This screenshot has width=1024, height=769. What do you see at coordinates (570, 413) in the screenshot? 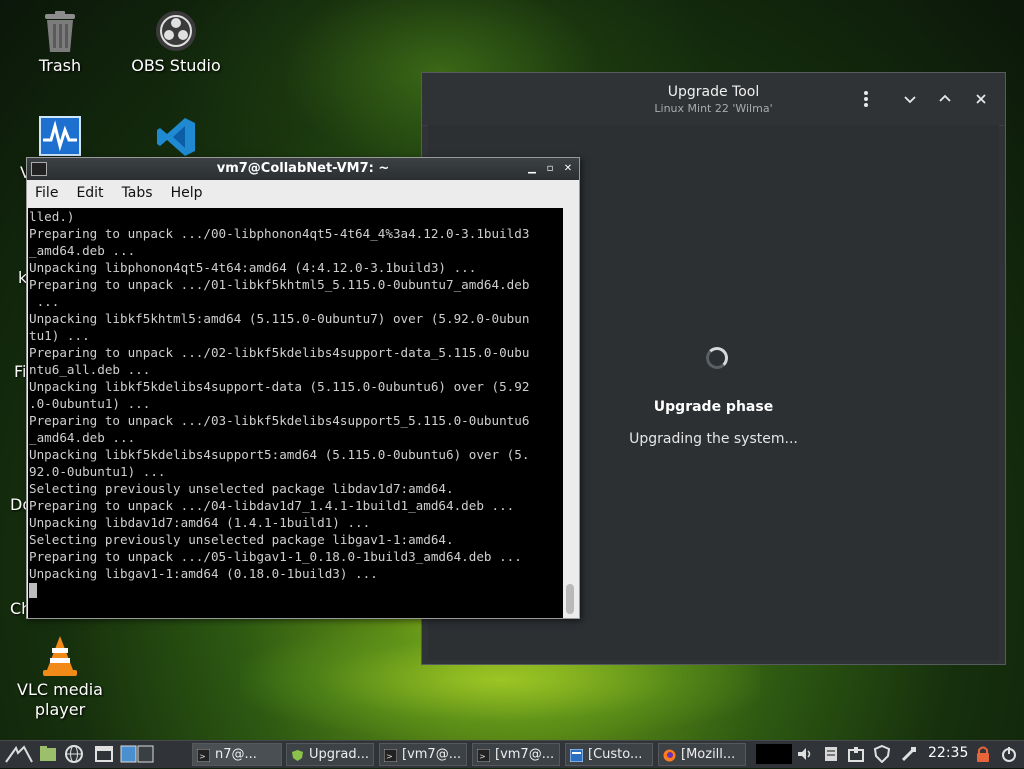
I see `terminal-scrollbar` at bounding box center [570, 413].